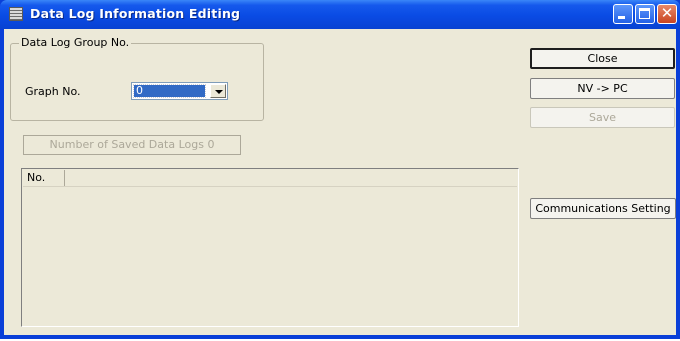 The height and width of the screenshot is (341, 680). I want to click on title-bar: Data Log Information Editing ✕, so click(340, 14).